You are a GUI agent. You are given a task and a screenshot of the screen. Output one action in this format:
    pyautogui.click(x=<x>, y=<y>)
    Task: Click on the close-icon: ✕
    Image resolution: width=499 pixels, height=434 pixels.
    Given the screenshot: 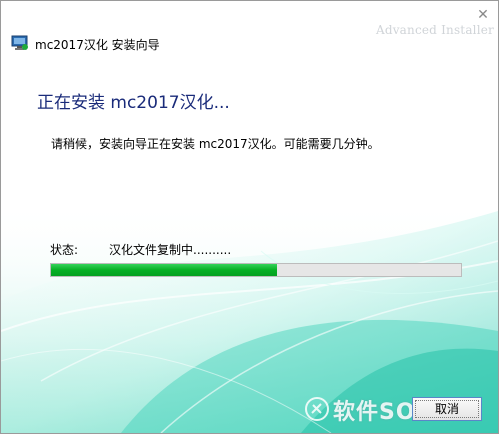 What is the action you would take?
    pyautogui.click(x=483, y=15)
    